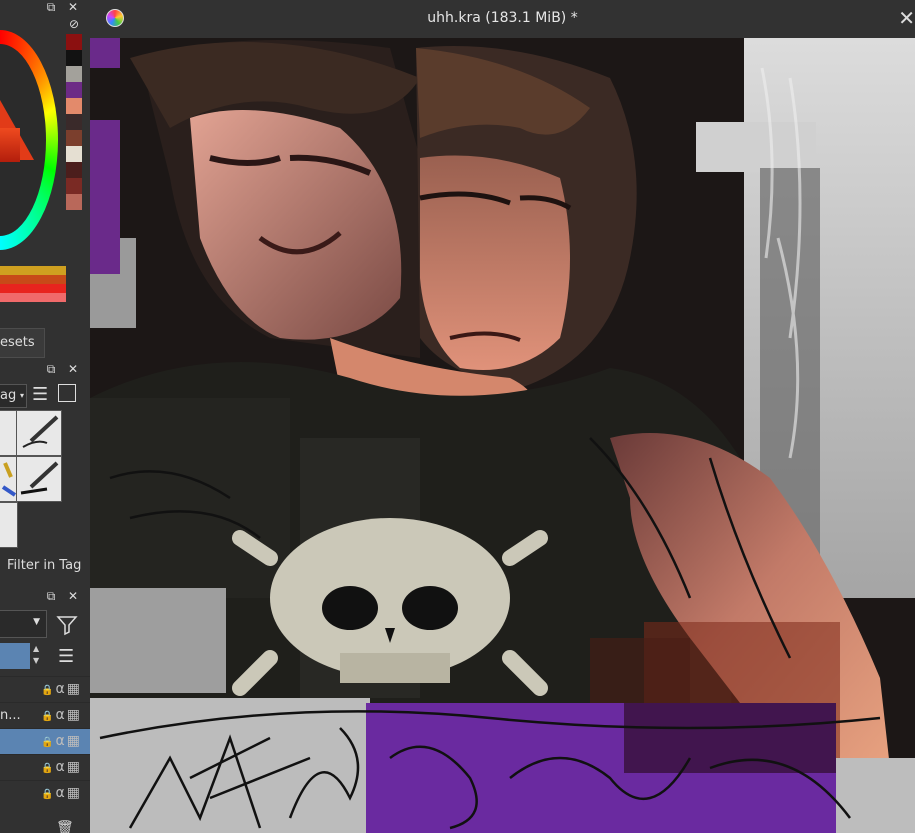 Image resolution: width=915 pixels, height=833 pixels. I want to click on tag-select: ag ▾, so click(13, 396).